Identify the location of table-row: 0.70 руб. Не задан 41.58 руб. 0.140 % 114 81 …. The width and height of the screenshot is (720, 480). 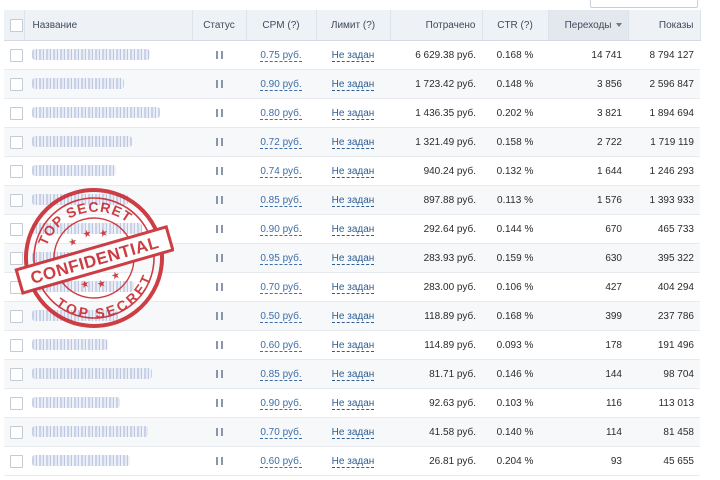
(352, 432).